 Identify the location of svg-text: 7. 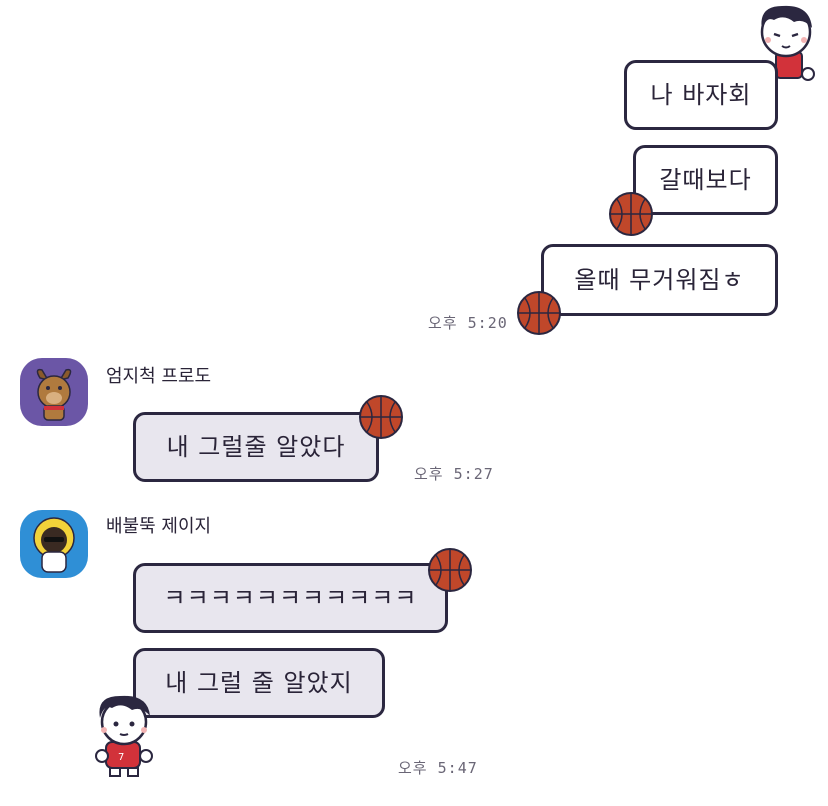
(121, 757).